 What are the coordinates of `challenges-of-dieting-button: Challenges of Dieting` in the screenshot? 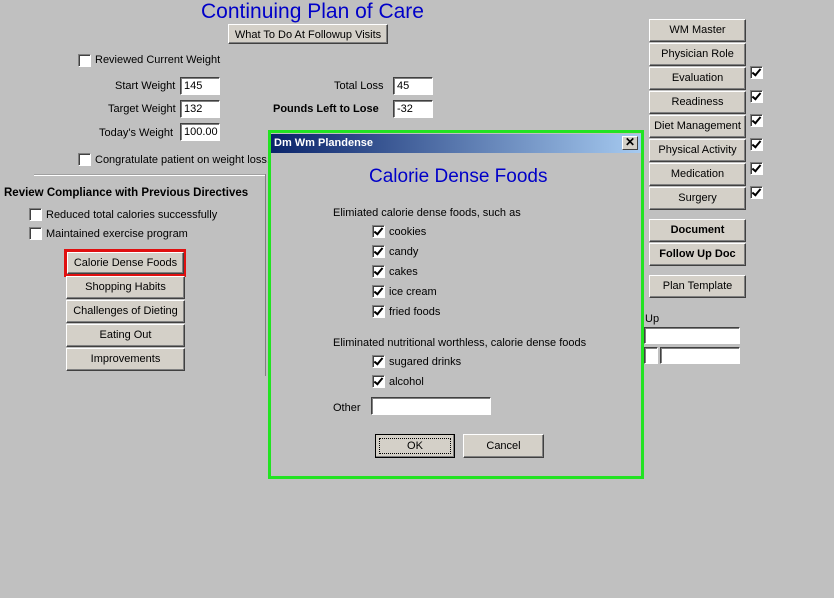 It's located at (125, 311).